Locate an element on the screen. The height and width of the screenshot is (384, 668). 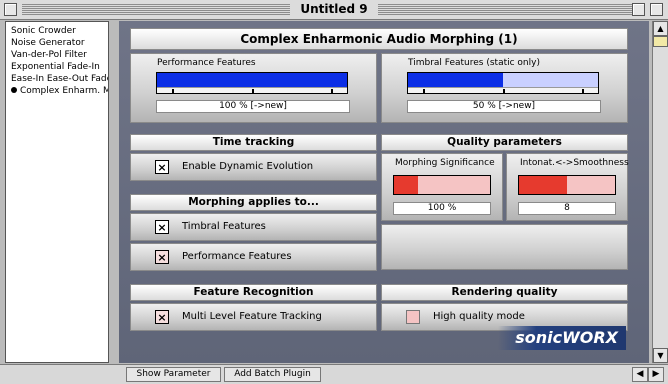
timbral-features-row: × Timbral Features is located at coordinates (253, 227).